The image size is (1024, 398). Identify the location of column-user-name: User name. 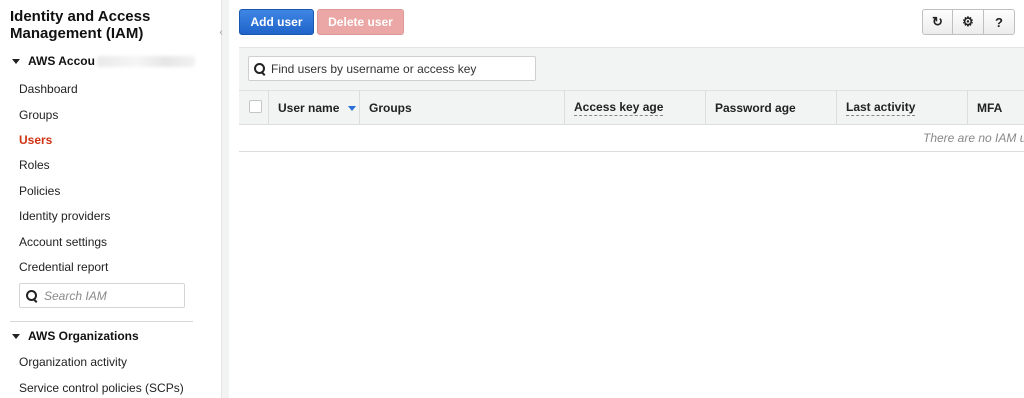
(313, 108).